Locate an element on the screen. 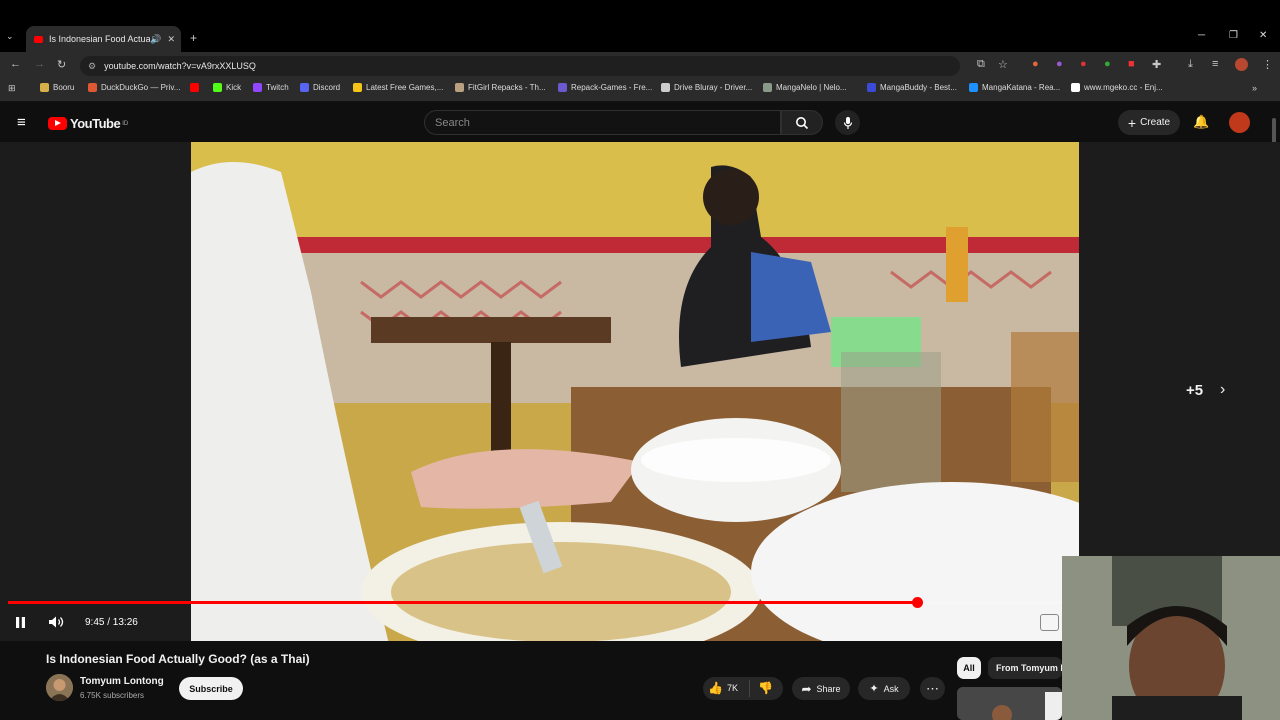  bookmark-item is located at coordinates (196, 87).